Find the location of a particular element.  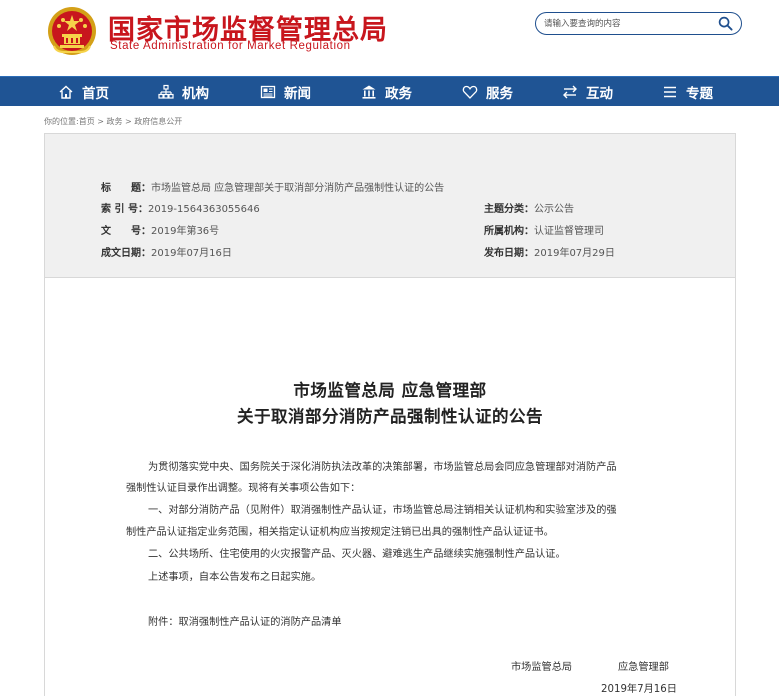

attachment-line: 附件：取消强制性产品认证的消防产品清单 is located at coordinates (245, 620).